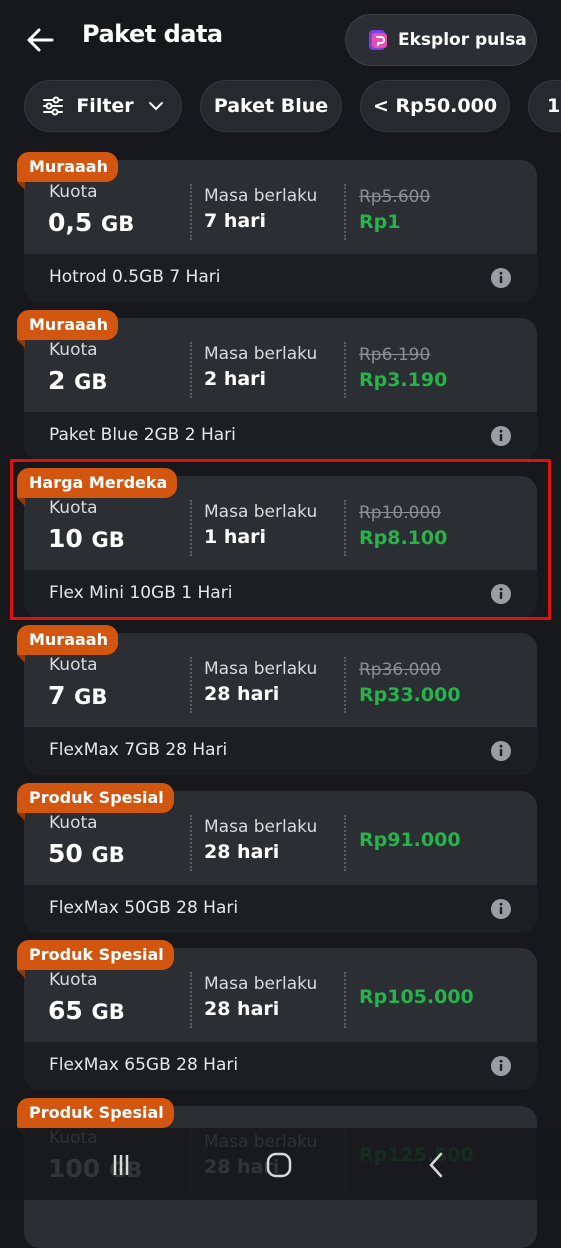 This screenshot has width=561, height=1248. What do you see at coordinates (395, 197) in the screenshot?
I see `original-price: Rp5.600` at bounding box center [395, 197].